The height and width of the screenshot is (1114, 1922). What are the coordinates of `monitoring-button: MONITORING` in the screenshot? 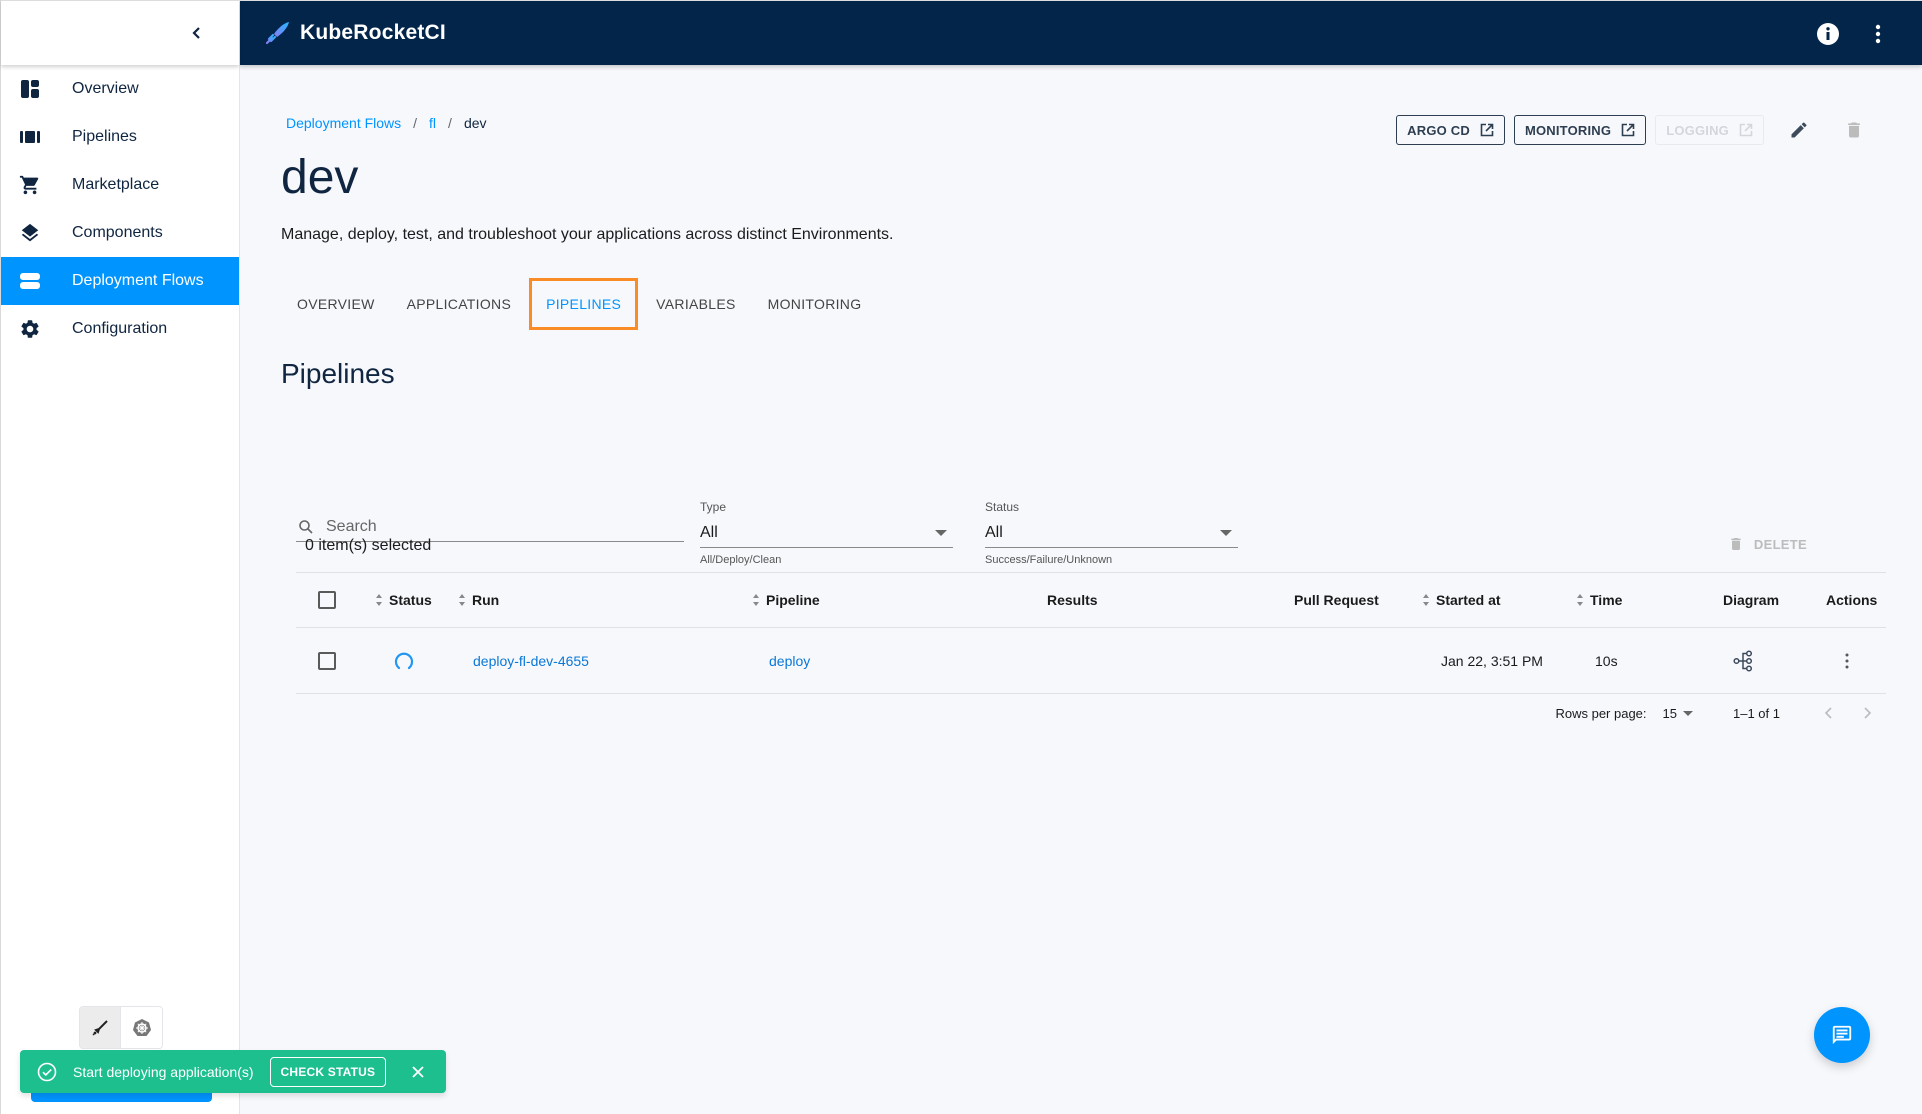 It's located at (1580, 130).